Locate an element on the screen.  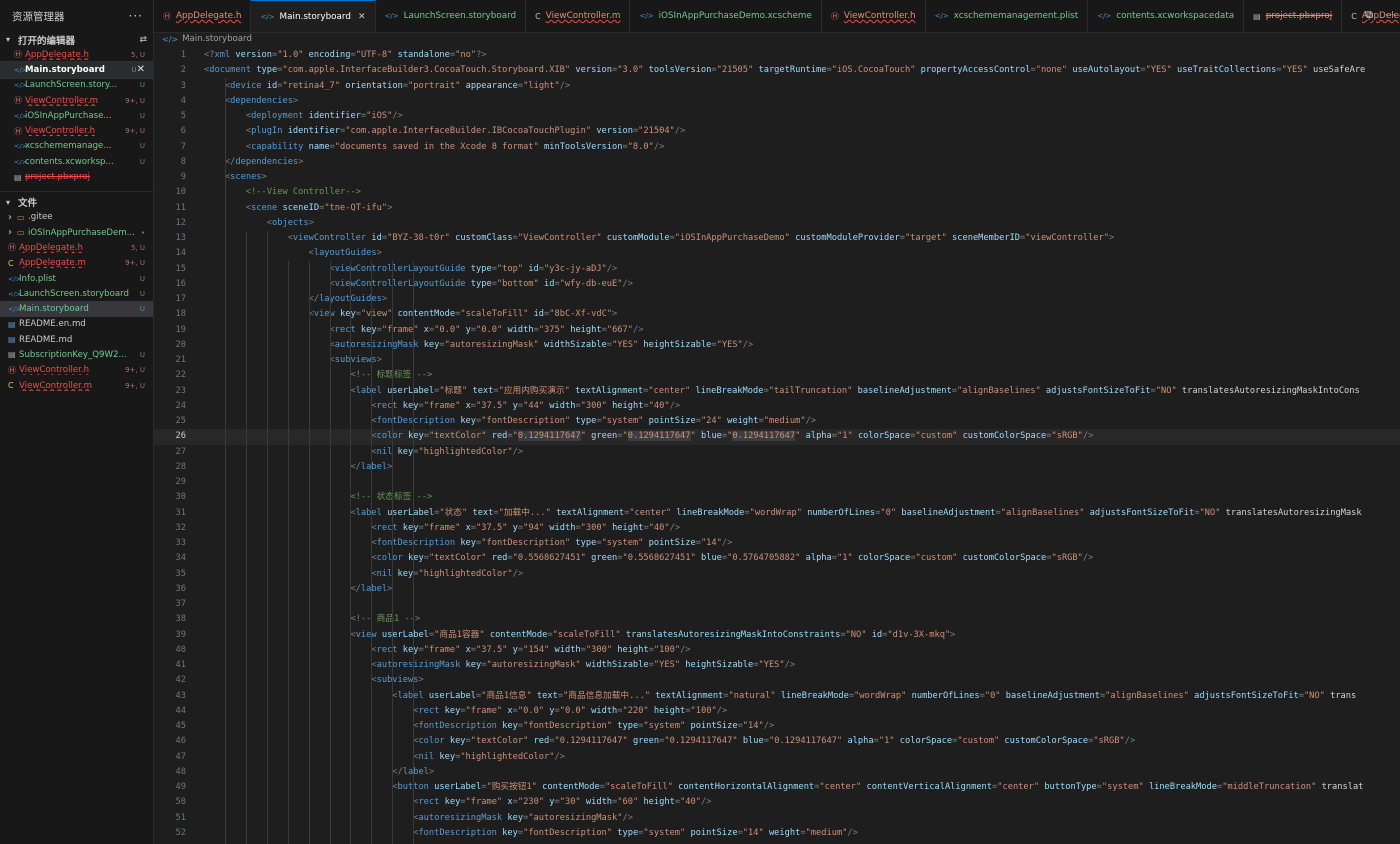
open-editor-item: ▤ project.pbxproj is located at coordinates (76, 176).